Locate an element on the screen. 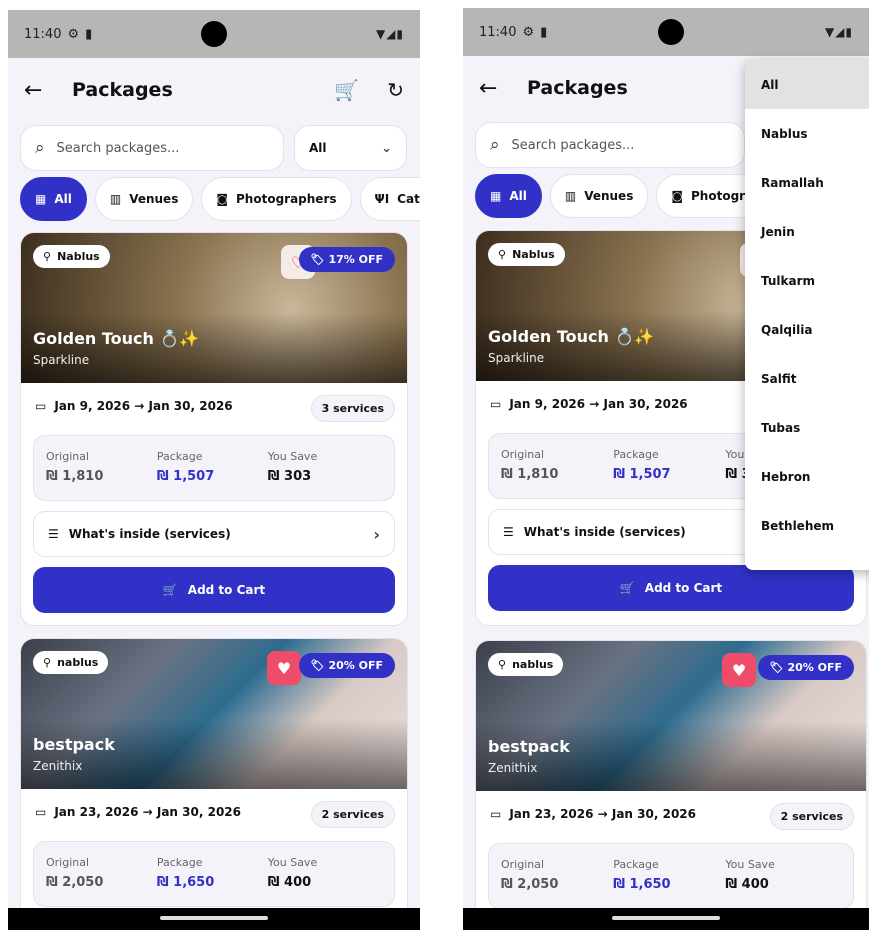 This screenshot has width=869, height=930. dropdown-option-nablus: Nablus is located at coordinates (807, 133).